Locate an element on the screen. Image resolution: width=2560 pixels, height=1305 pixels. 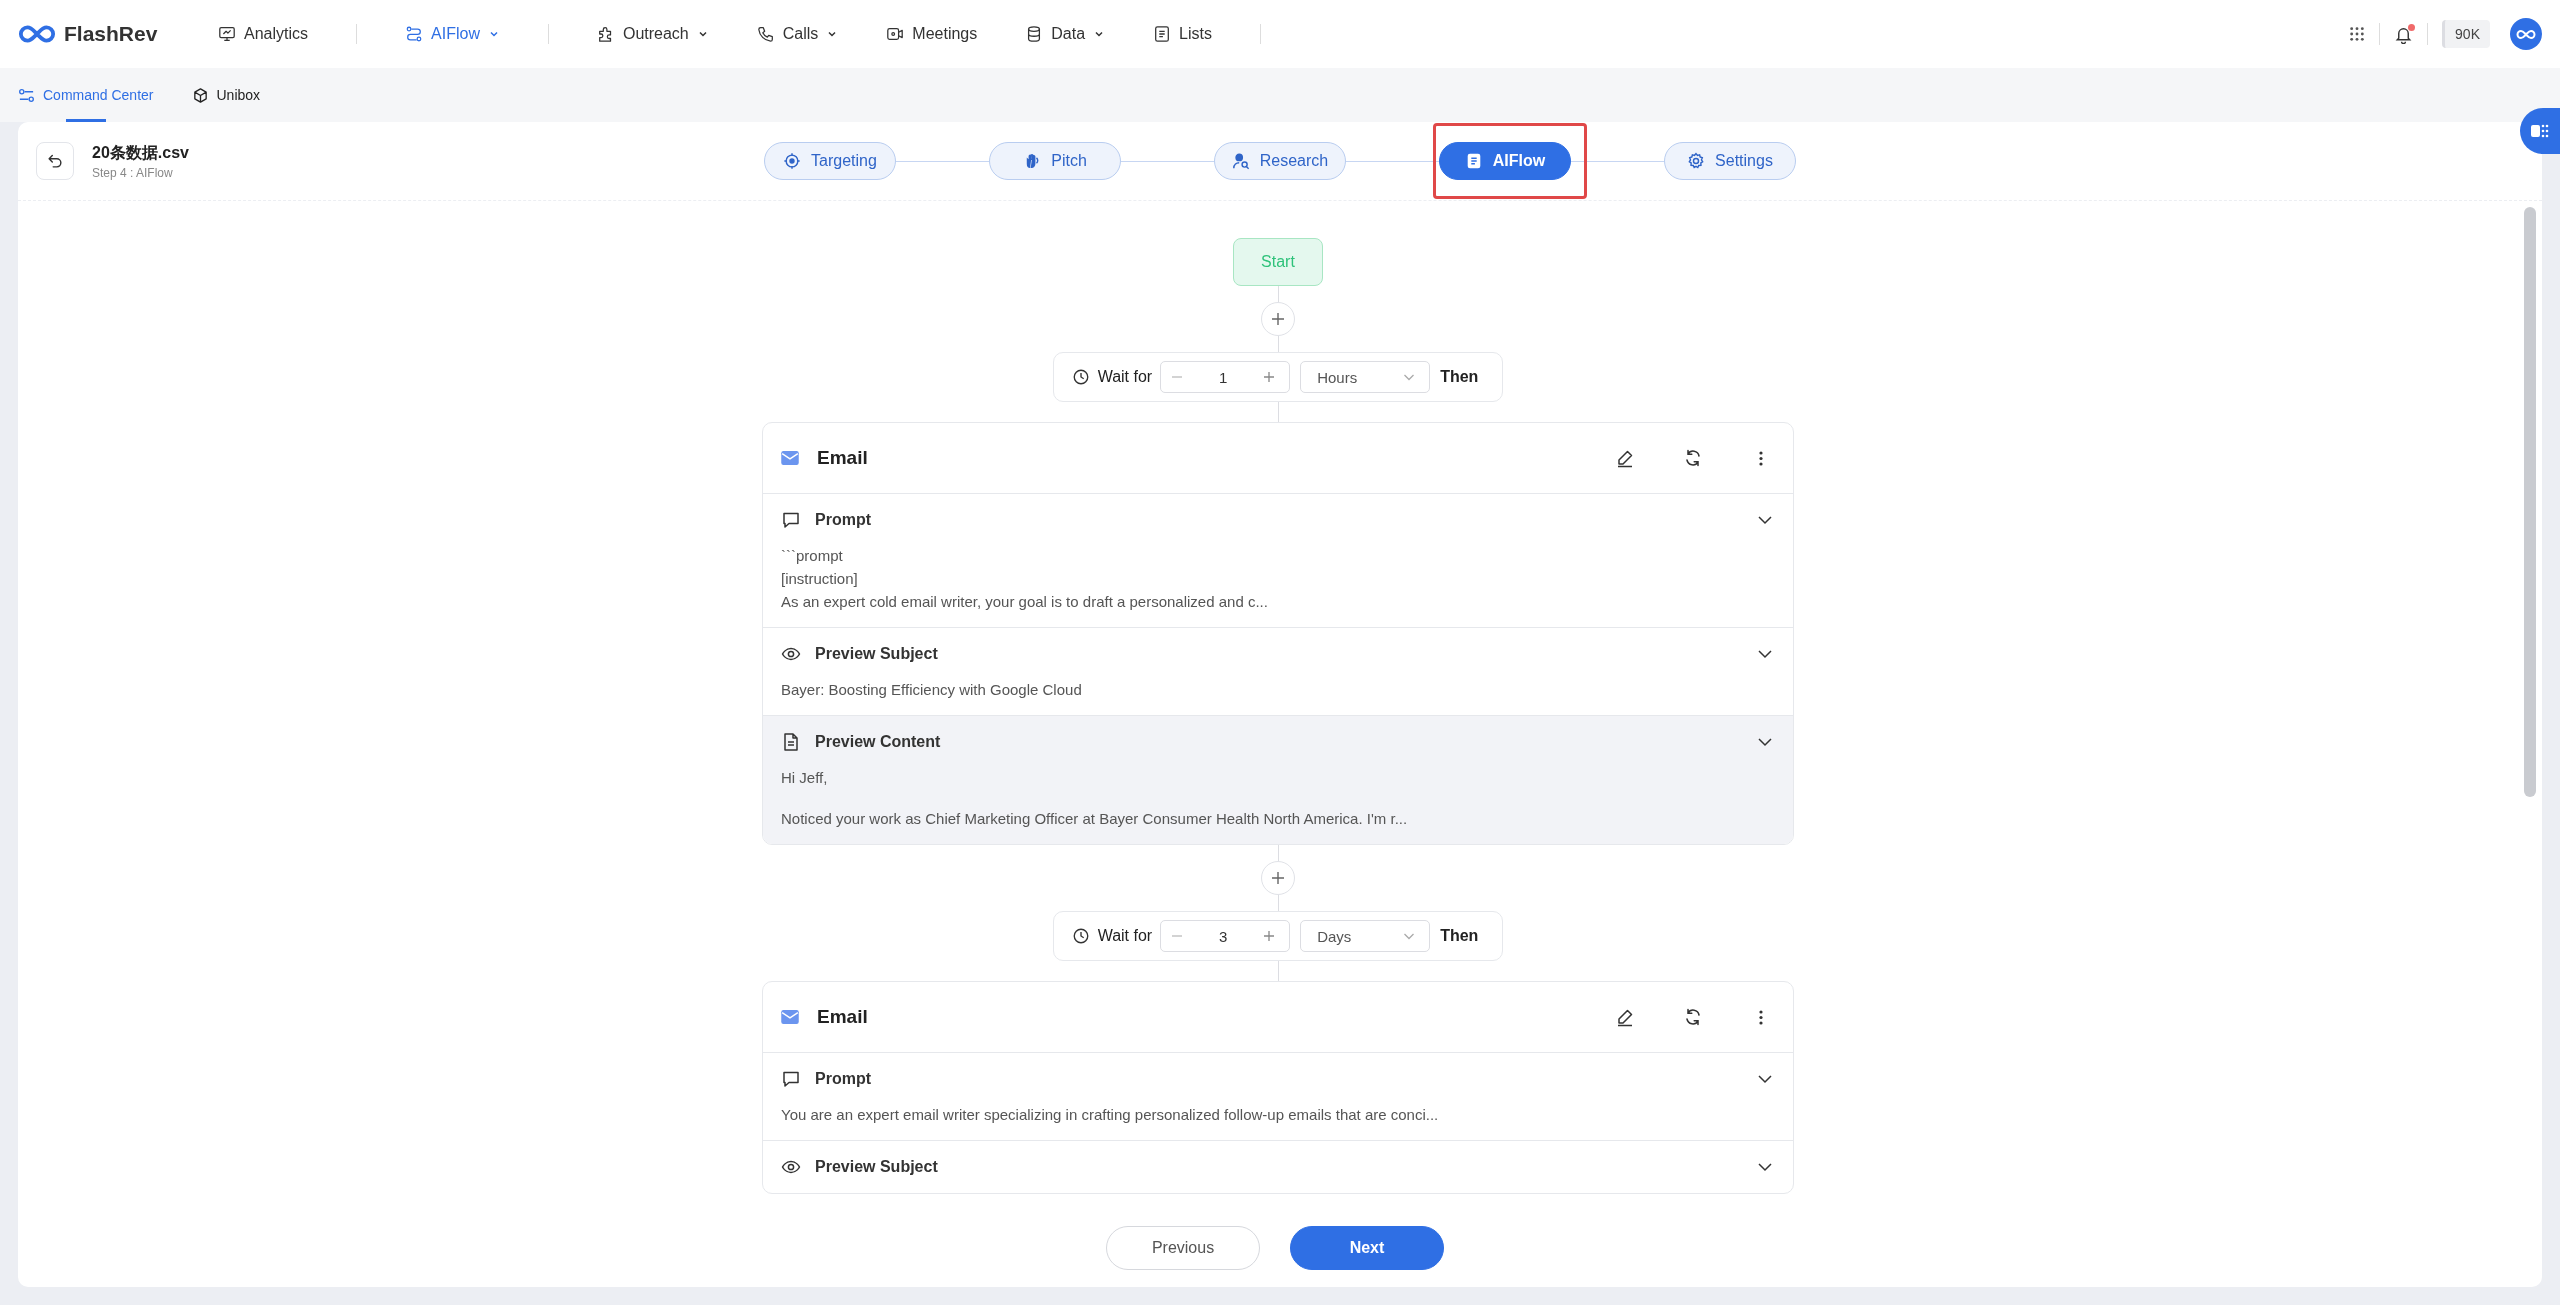
section-text: Bayer: Boosting Efficiency with Google Cloud is located at coordinates (931, 690).